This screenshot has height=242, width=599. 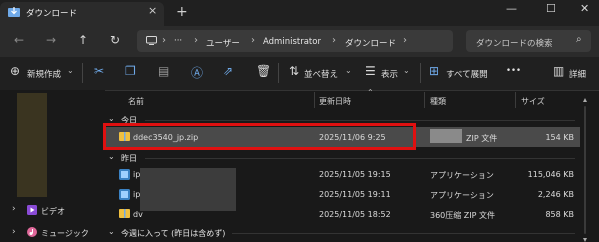 What do you see at coordinates (550, 174) in the screenshot?
I see `file-size: 115,046 KB` at bounding box center [550, 174].